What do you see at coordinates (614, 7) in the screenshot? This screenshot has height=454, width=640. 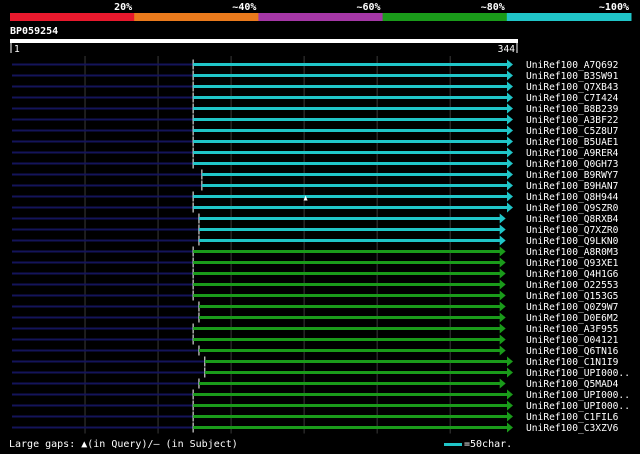 I see `identity-scale-label: ~100%` at bounding box center [614, 7].